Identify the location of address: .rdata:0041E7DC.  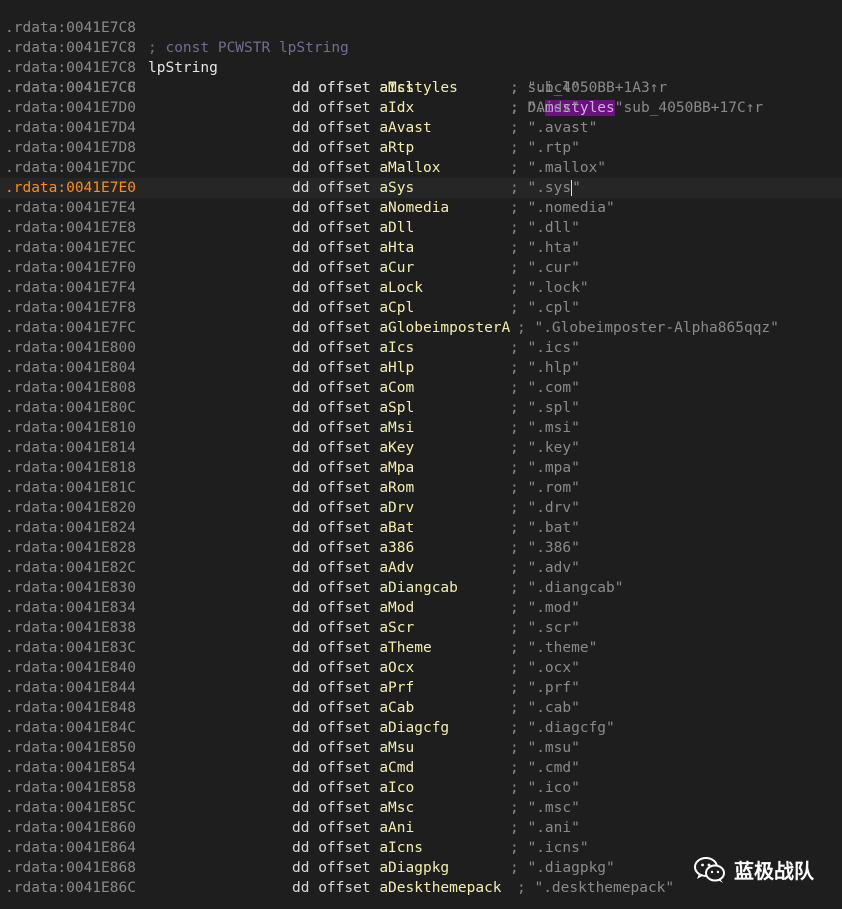
(70, 168).